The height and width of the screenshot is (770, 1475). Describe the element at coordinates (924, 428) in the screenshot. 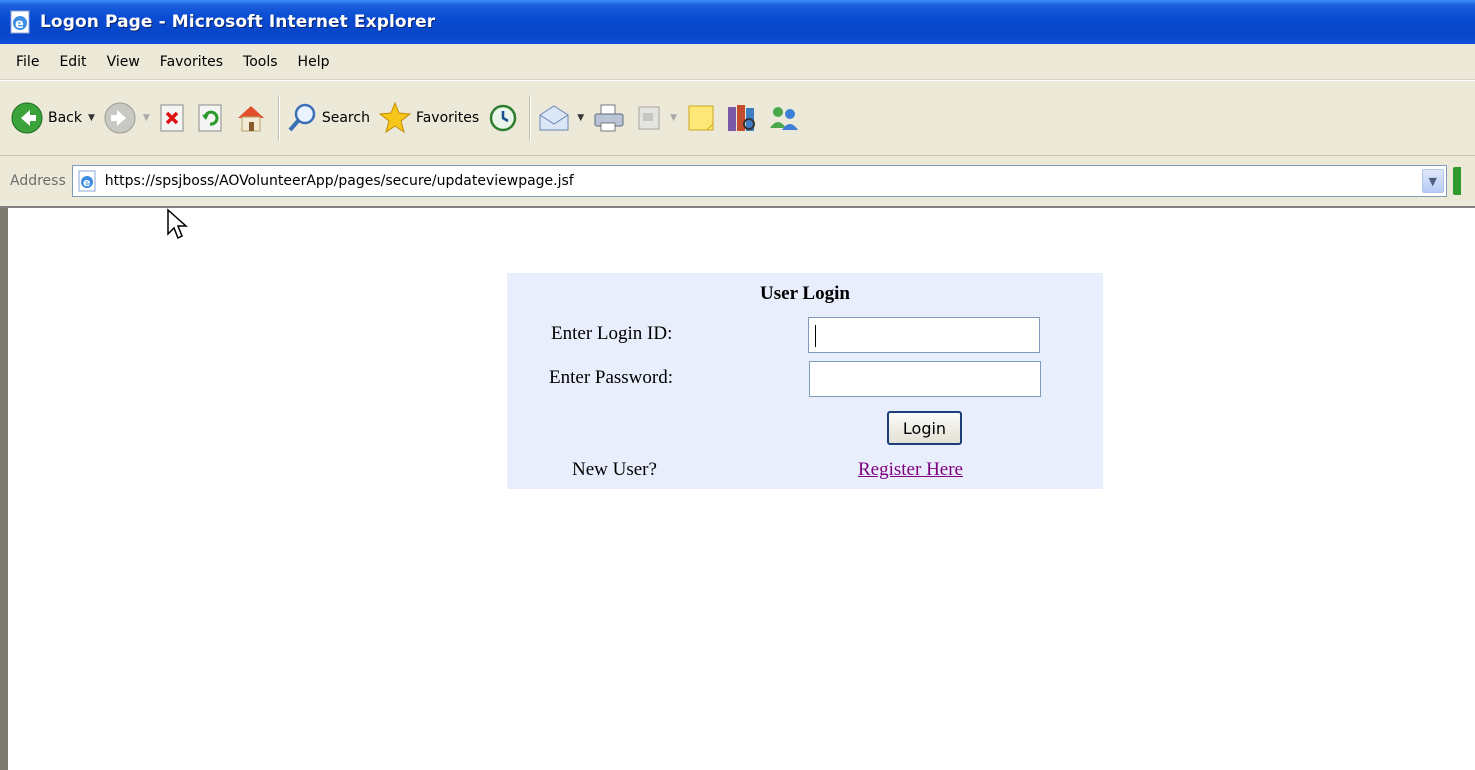

I see `login-button: Login` at that location.